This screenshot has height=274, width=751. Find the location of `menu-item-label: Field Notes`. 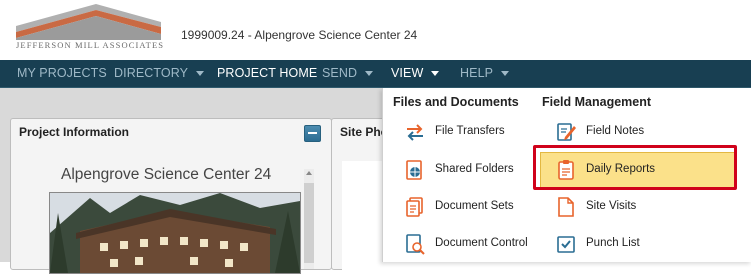

menu-item-label: Field Notes is located at coordinates (615, 131).